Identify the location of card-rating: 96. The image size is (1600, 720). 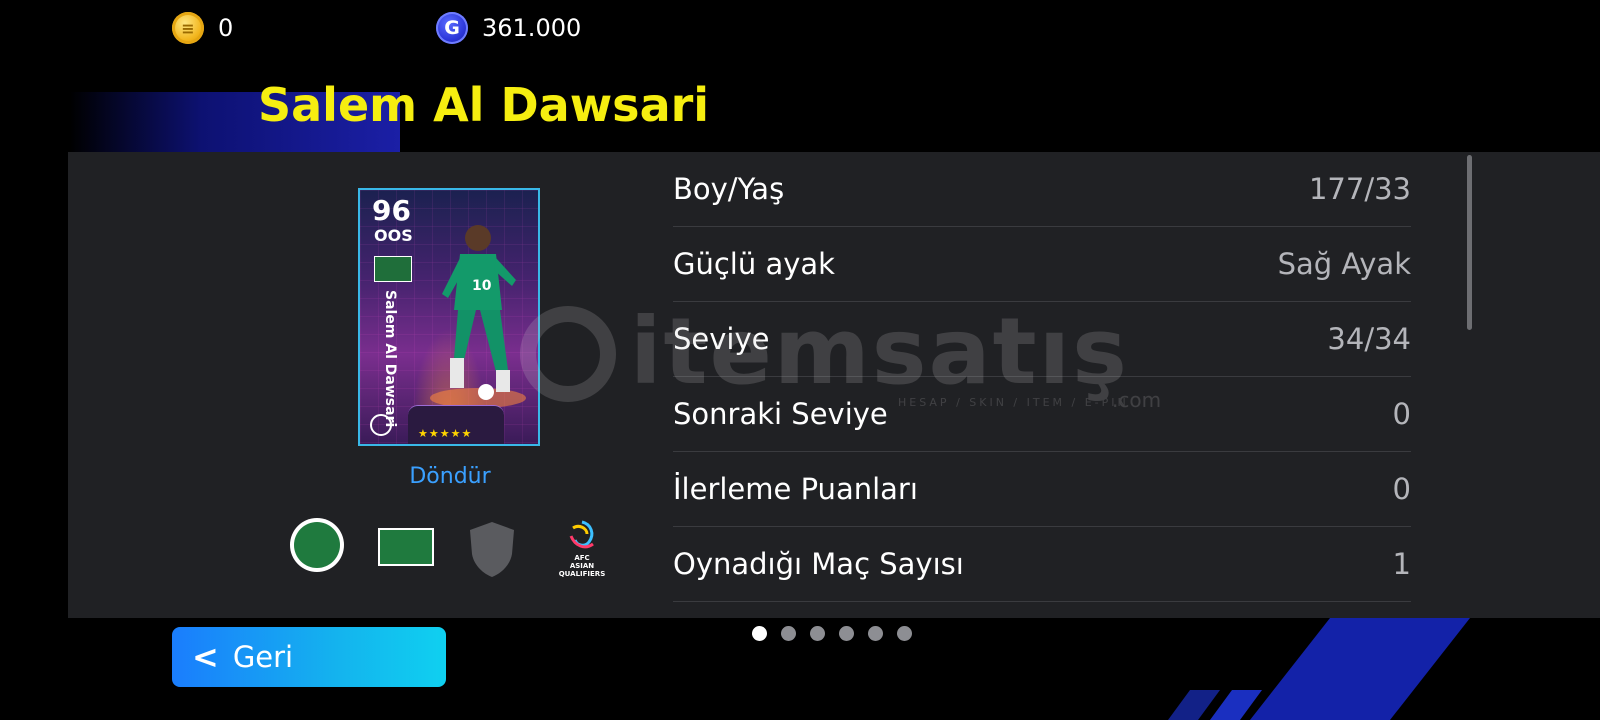
(391, 210).